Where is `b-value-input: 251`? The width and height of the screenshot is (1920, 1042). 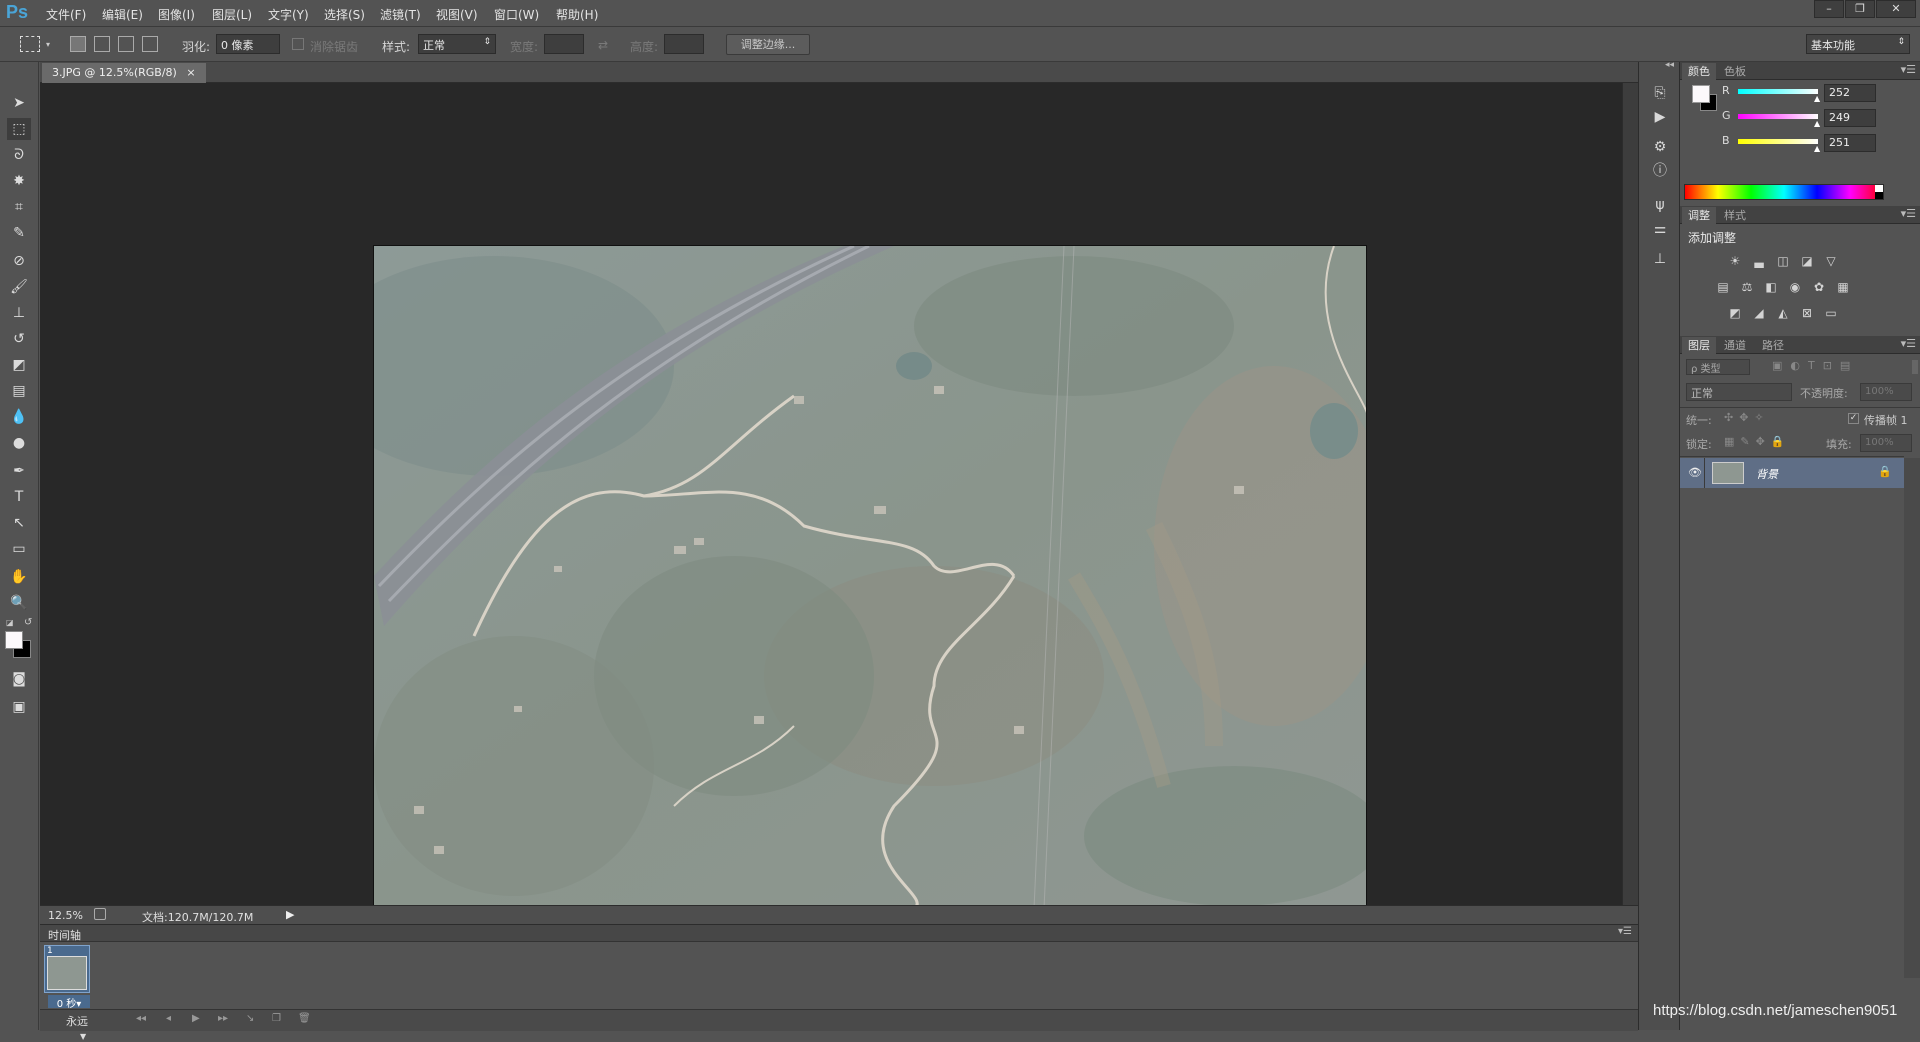
b-value-input: 251 is located at coordinates (1850, 143).